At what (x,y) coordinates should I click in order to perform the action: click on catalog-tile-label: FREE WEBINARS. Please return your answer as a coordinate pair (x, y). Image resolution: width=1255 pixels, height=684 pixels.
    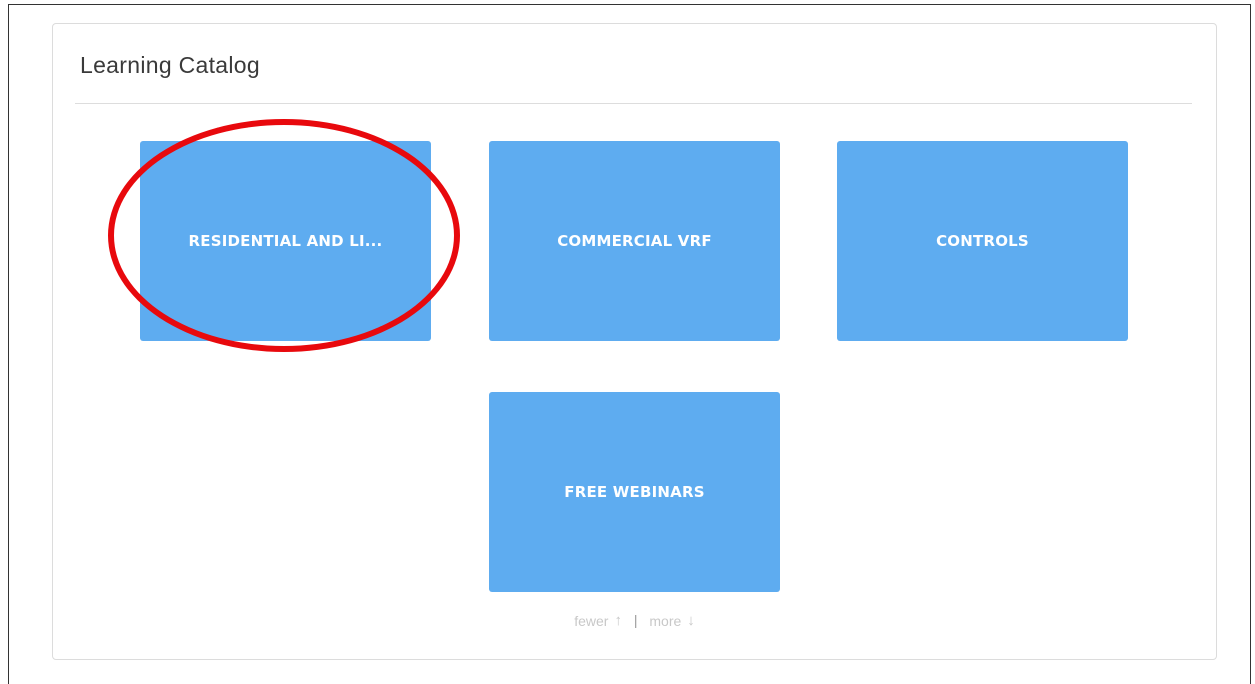
    Looking at the image, I should click on (634, 492).